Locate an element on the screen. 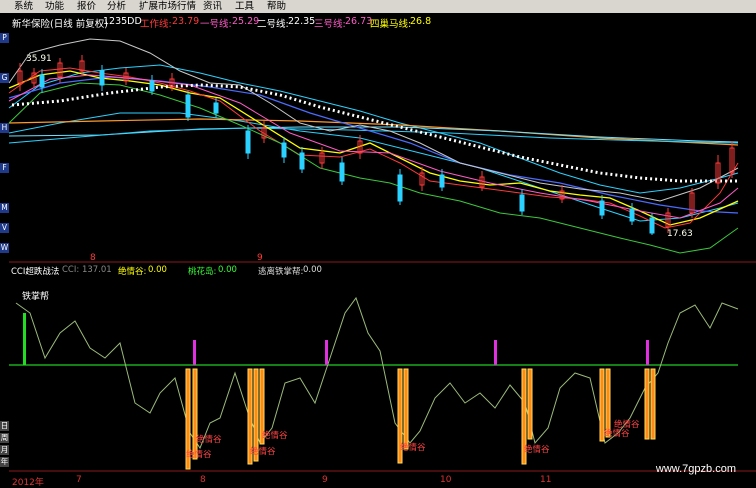 This screenshot has height=488, width=756. x-label-8: 8 is located at coordinates (203, 480).